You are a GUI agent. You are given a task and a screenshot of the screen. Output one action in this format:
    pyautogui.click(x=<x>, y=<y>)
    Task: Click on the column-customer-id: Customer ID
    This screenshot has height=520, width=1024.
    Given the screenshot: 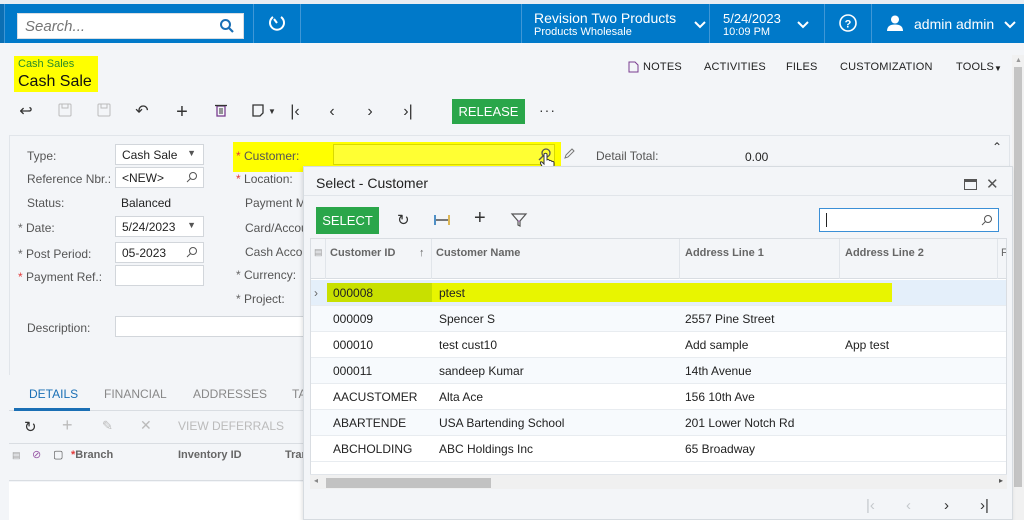 What is the action you would take?
    pyautogui.click(x=362, y=253)
    